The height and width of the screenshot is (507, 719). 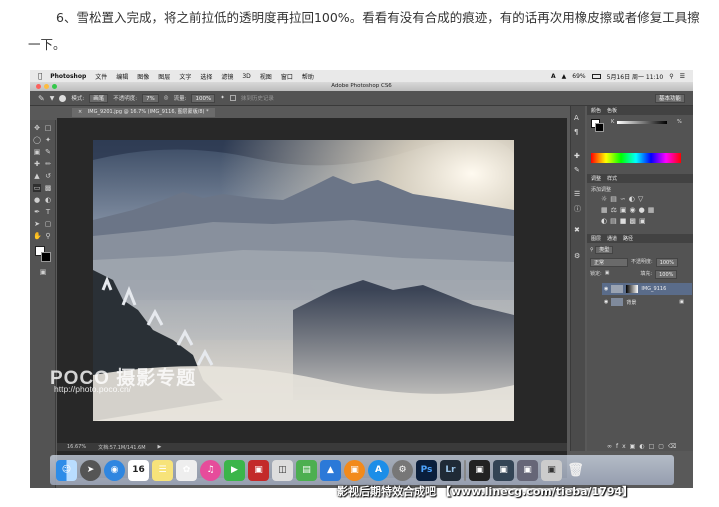 I want to click on fx-icon: fx, so click(x=623, y=446).